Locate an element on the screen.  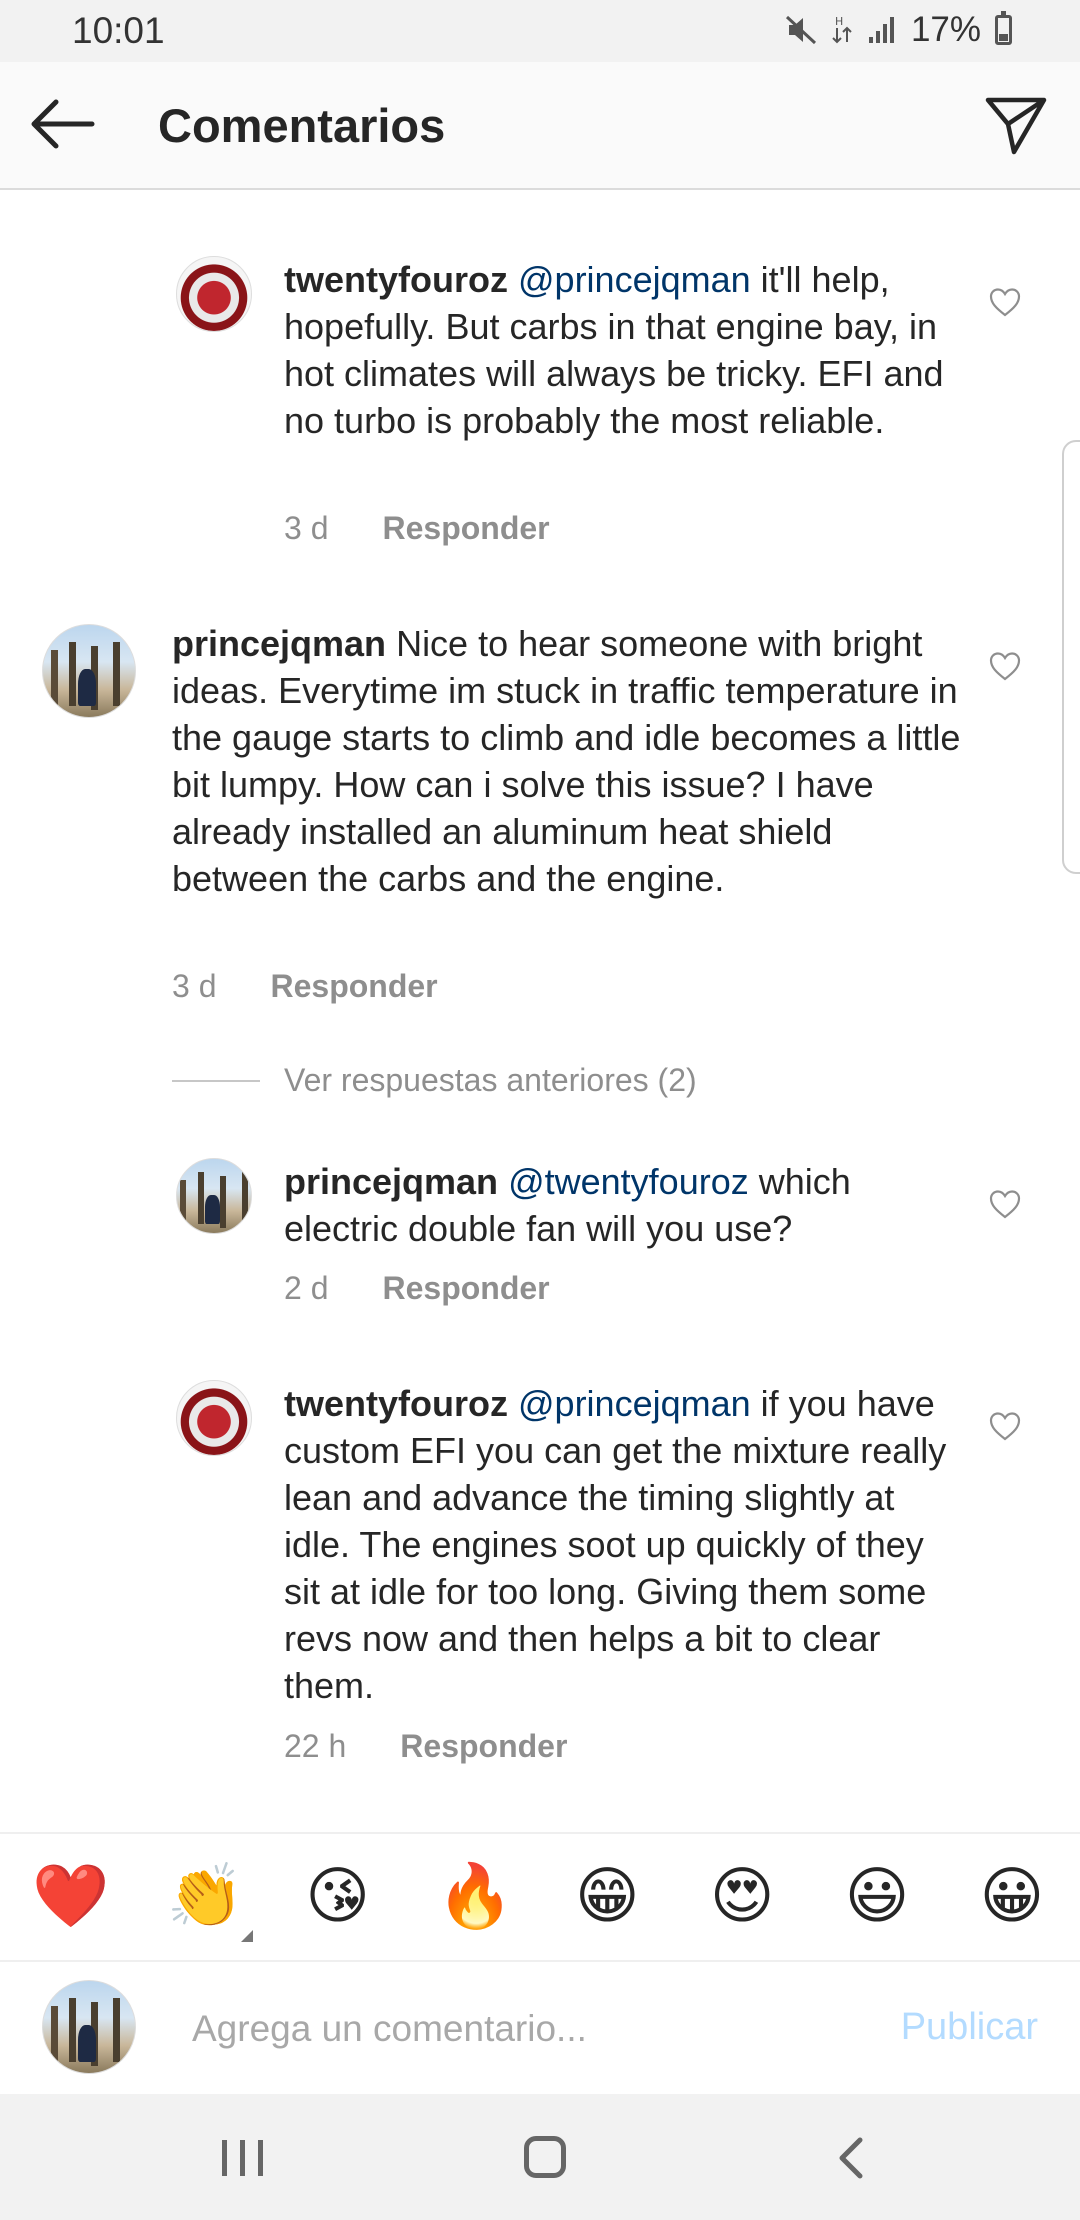
comment-composer: Publicar is located at coordinates (540, 2028).